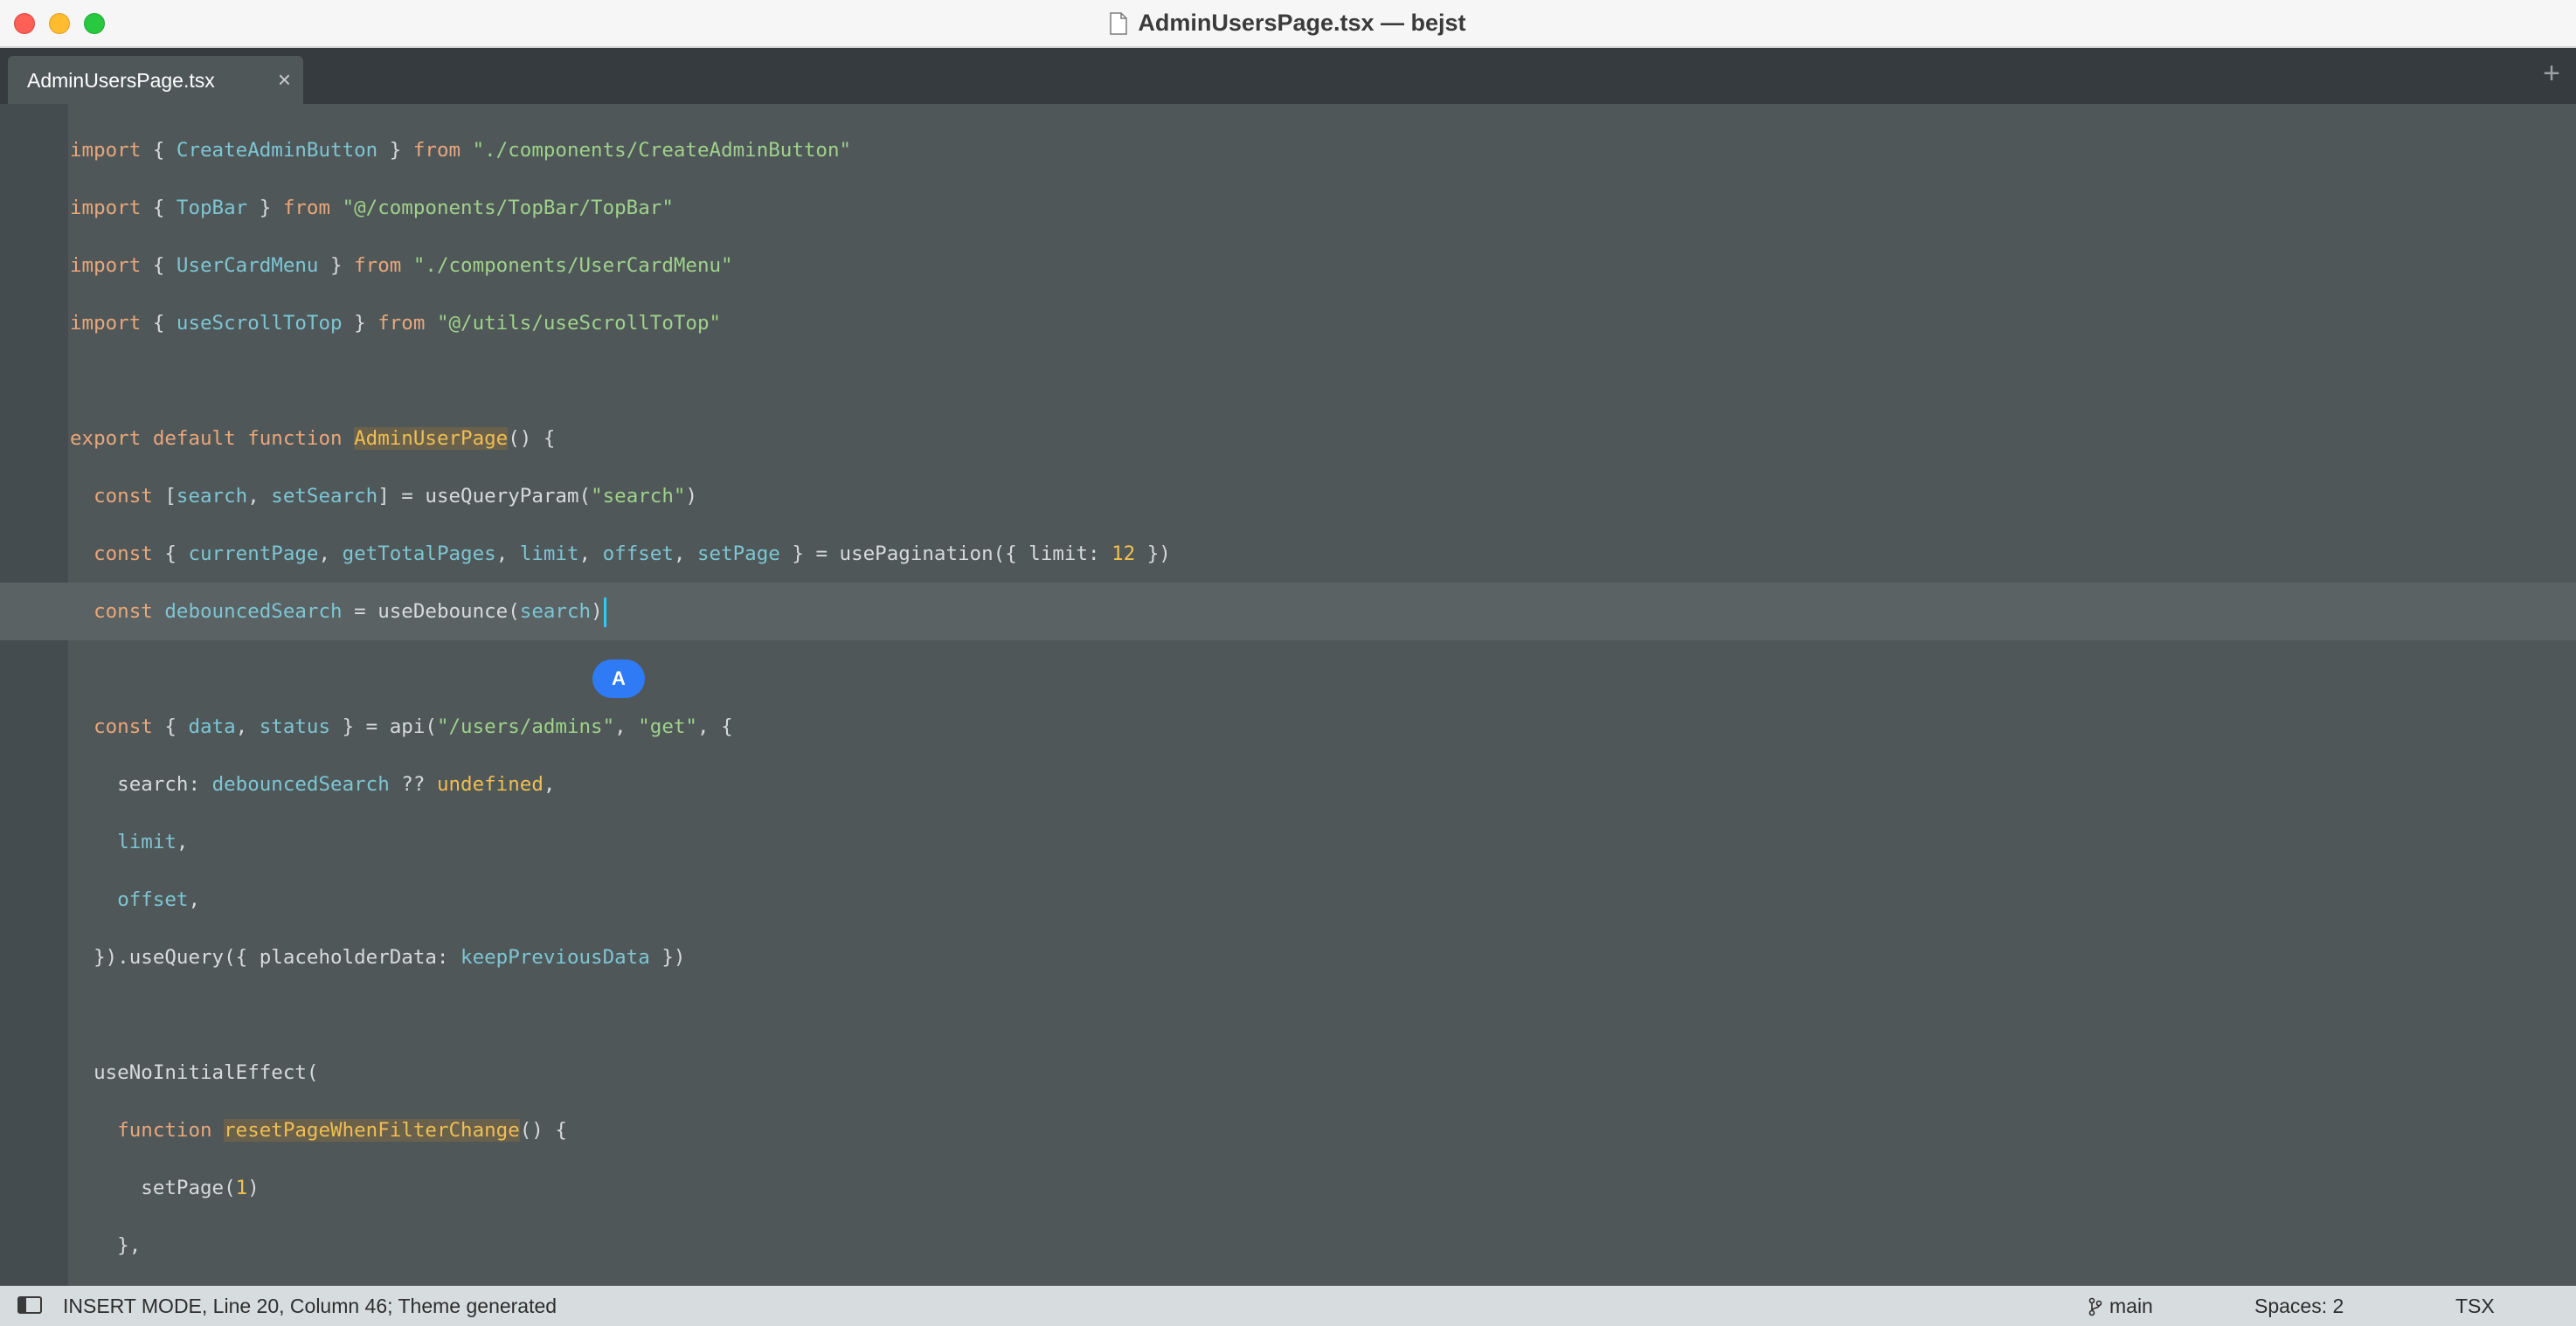  What do you see at coordinates (667, 726) in the screenshot?
I see `code-token: "get"` at bounding box center [667, 726].